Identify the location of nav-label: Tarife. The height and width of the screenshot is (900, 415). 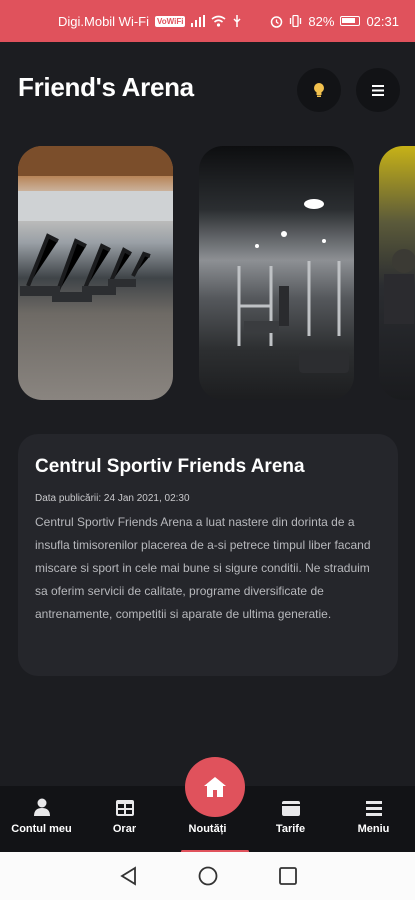
(290, 829).